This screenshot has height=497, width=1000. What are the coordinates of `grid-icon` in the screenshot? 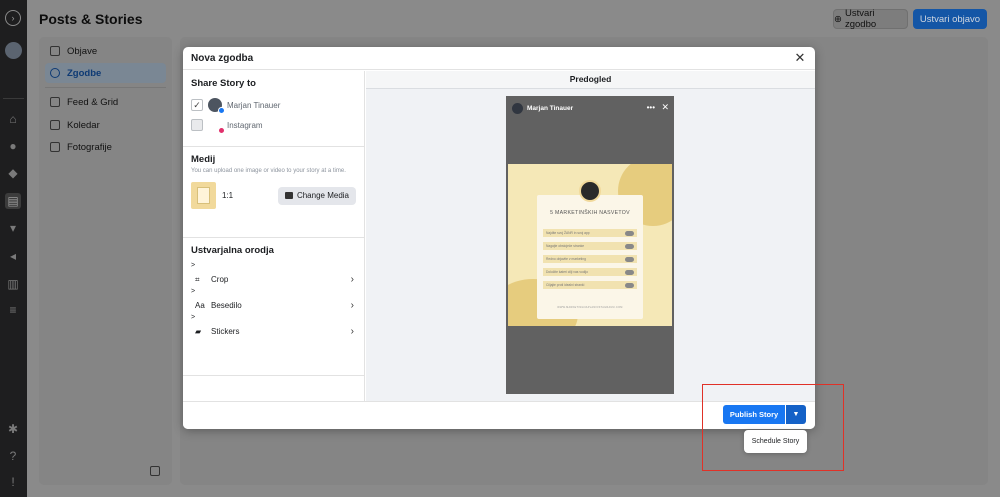 It's located at (55, 102).